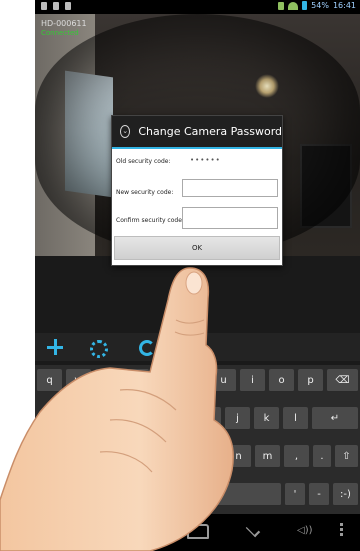  I want to click on fingernail, so click(194, 283).